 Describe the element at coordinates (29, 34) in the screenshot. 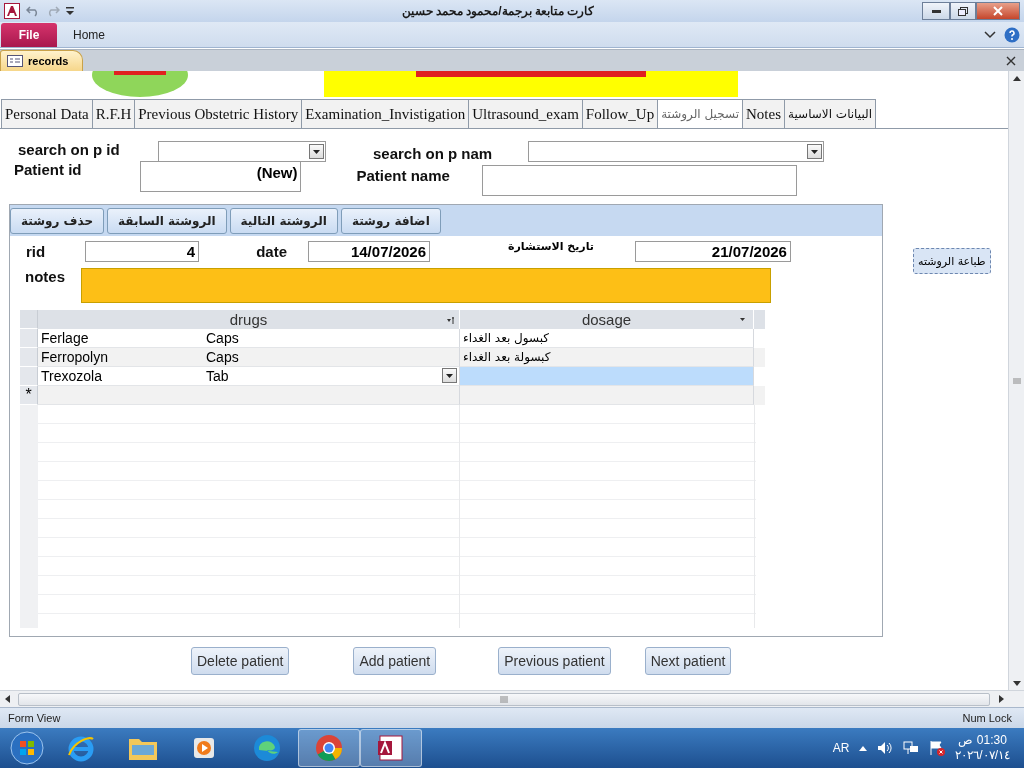

I see `file-tab: File` at that location.